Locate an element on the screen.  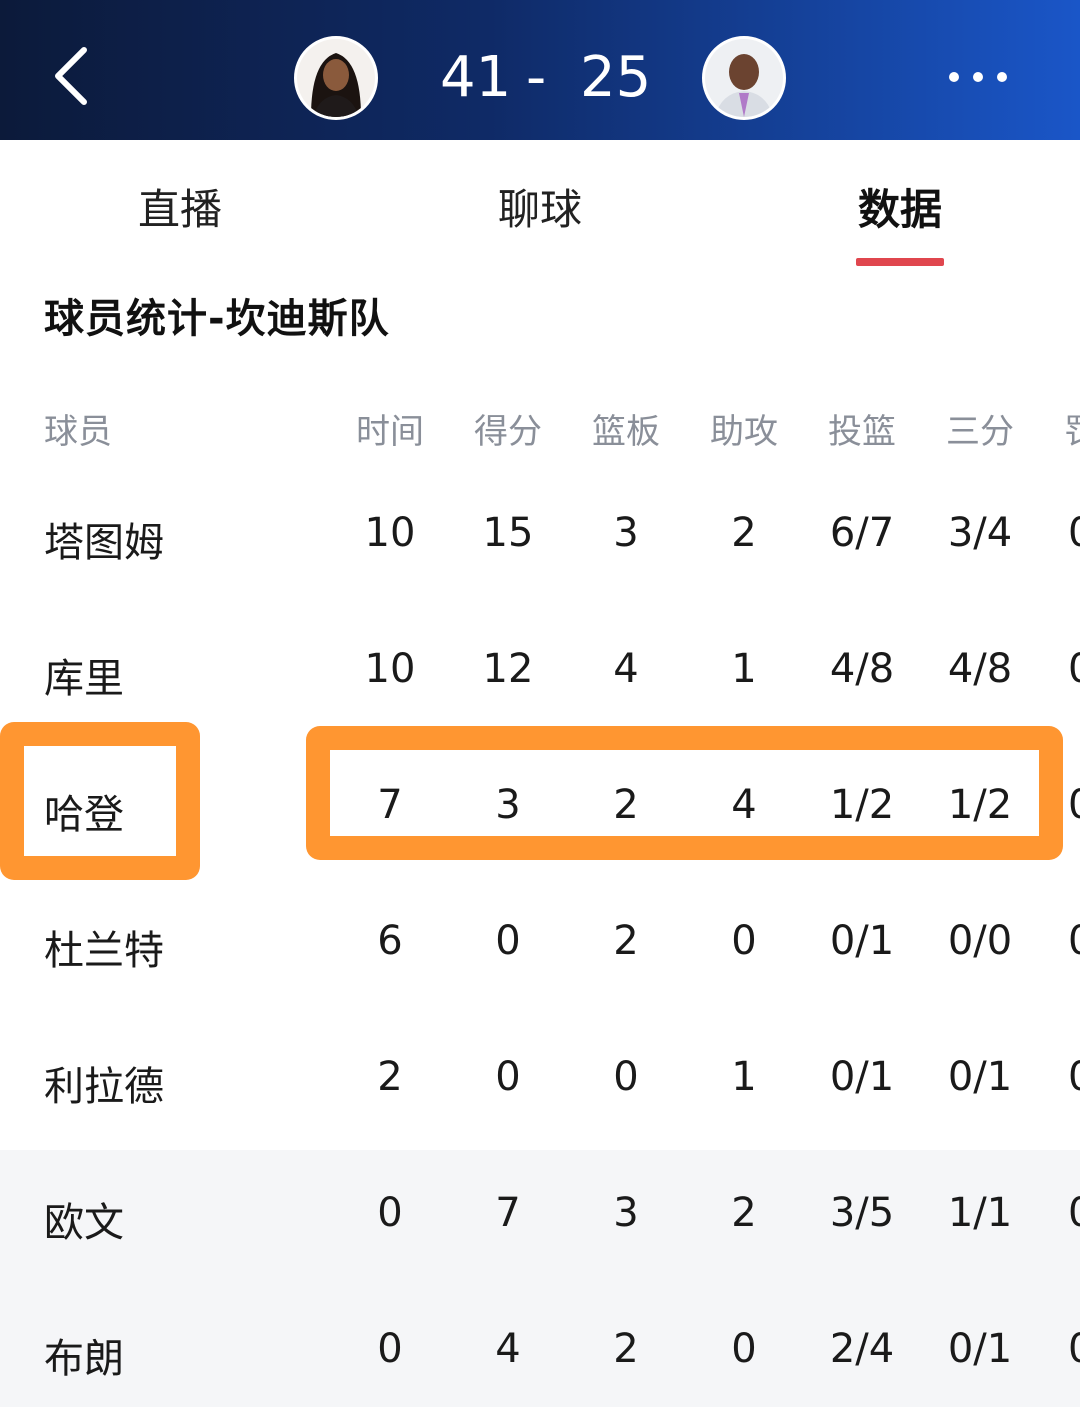
more-horizontal-icon is located at coordinates (978, 77).